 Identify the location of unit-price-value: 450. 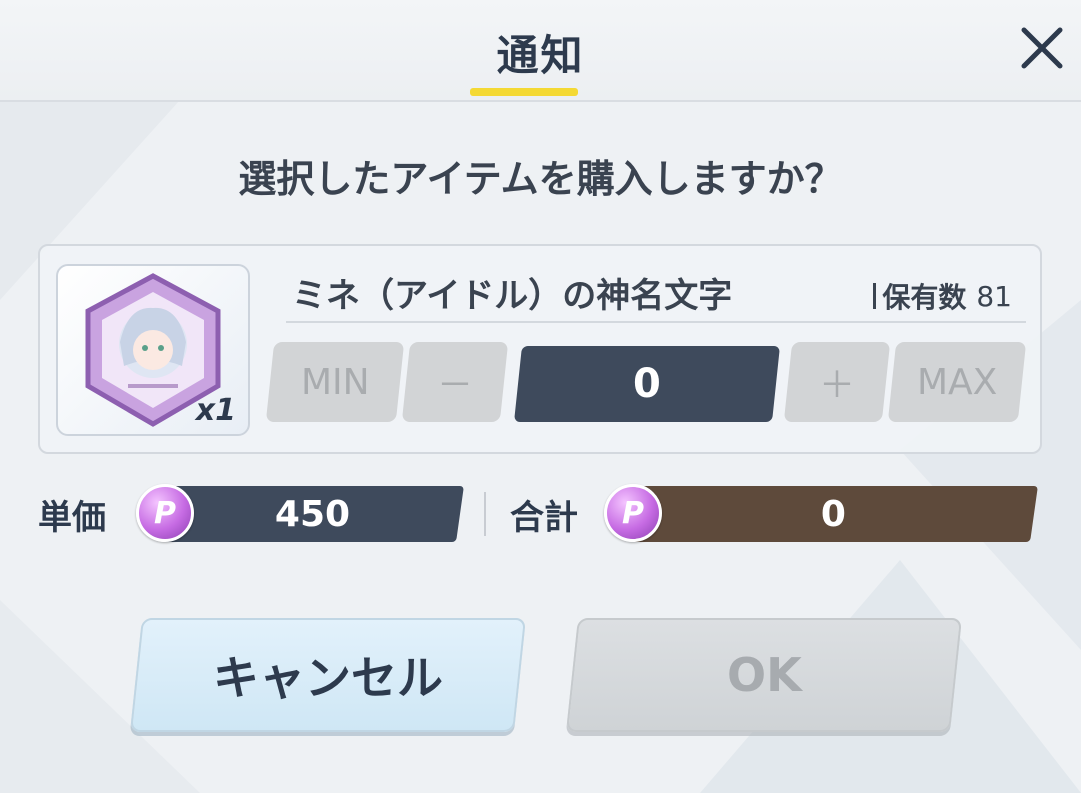
(313, 514).